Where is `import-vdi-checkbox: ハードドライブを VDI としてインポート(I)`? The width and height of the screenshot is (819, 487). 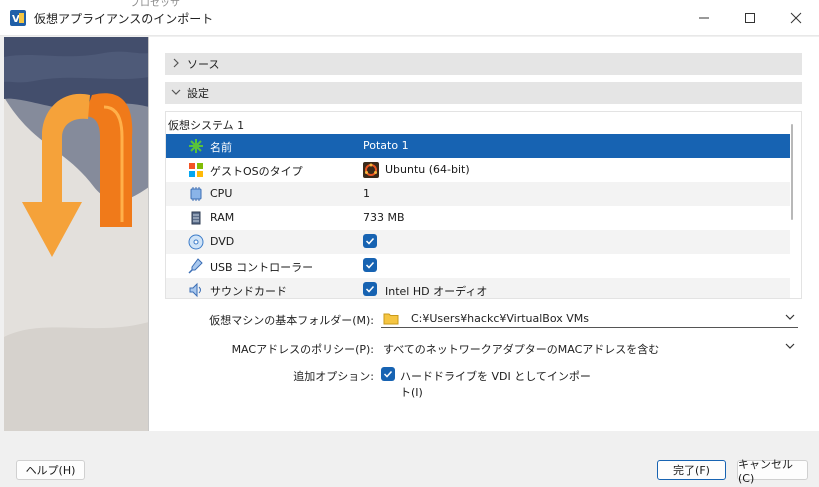
import-vdi-checkbox: ハードドライブを VDI としてインポート(I) is located at coordinates (491, 382).